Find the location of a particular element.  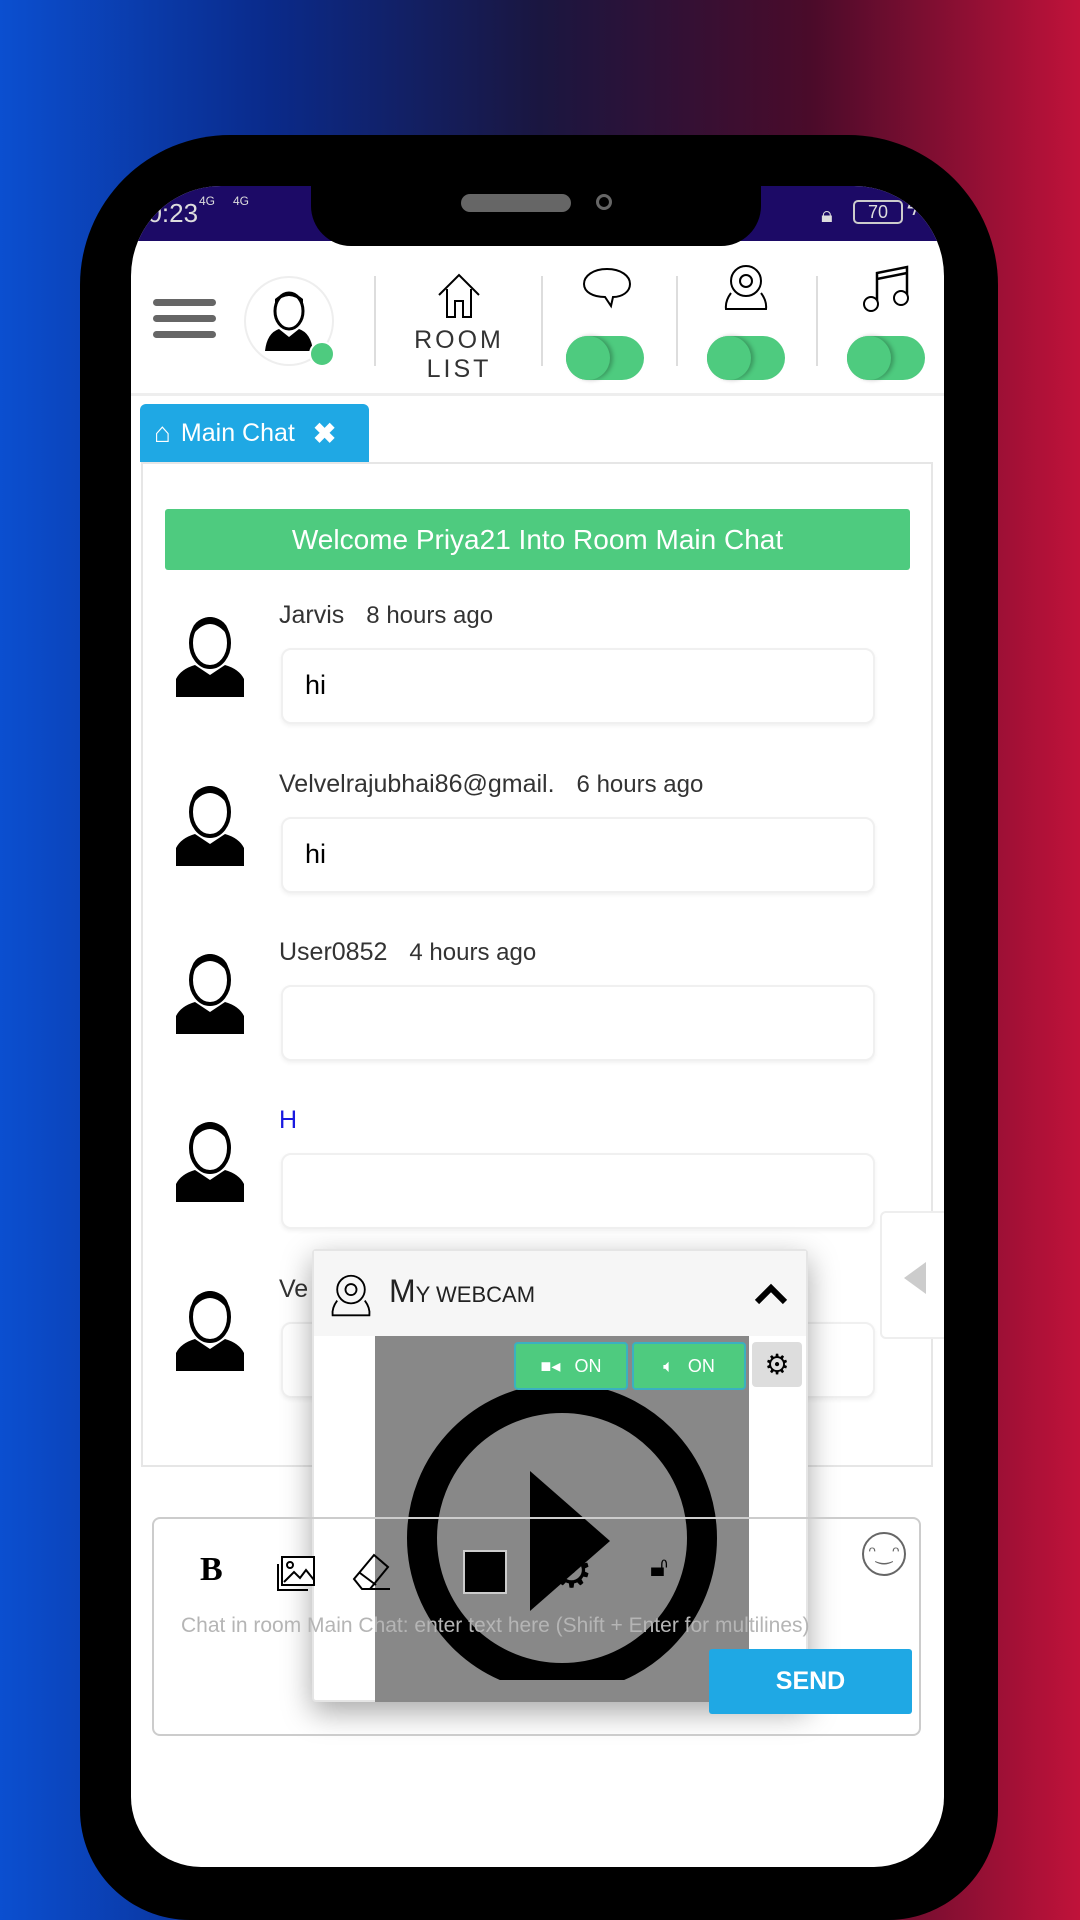

app-header: ROOM LIST is located at coordinates (537, 318).